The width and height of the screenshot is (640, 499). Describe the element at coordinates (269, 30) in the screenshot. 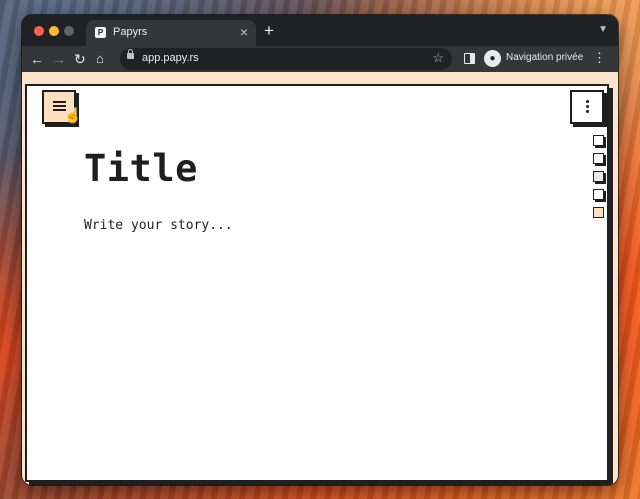

I see `new-tab-icon: +` at that location.